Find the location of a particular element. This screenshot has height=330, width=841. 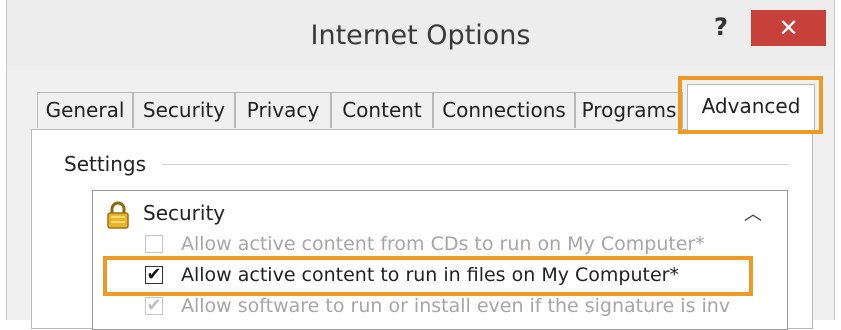

checkbox-active-content-cds is located at coordinates (154, 244).